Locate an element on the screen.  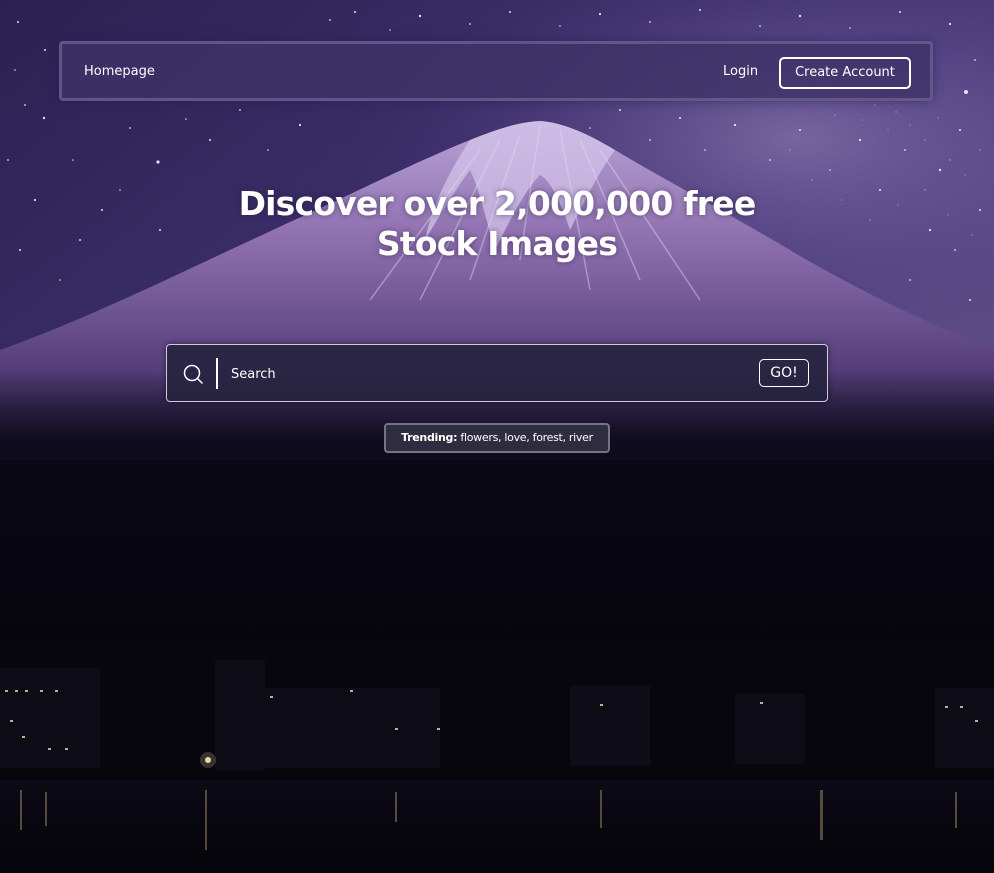
search-icon is located at coordinates (193, 374).